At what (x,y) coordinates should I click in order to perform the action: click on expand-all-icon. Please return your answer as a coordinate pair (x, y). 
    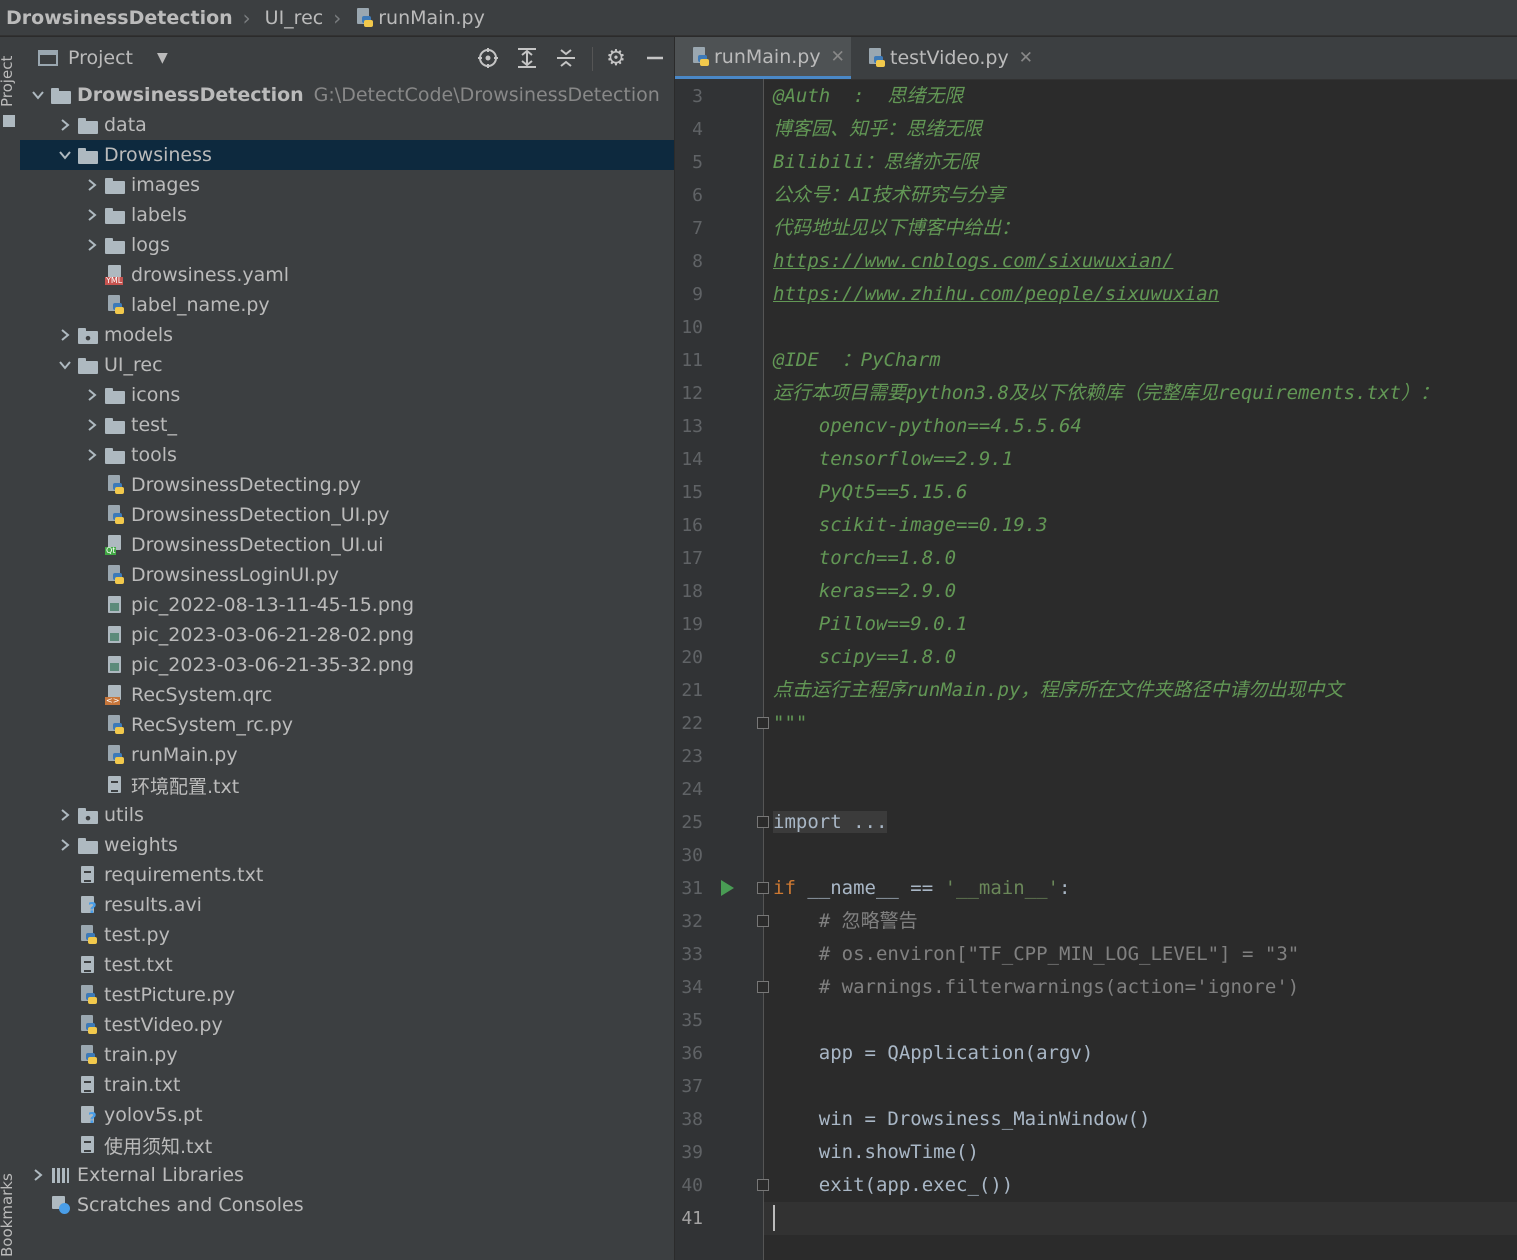
    Looking at the image, I should click on (527, 58).